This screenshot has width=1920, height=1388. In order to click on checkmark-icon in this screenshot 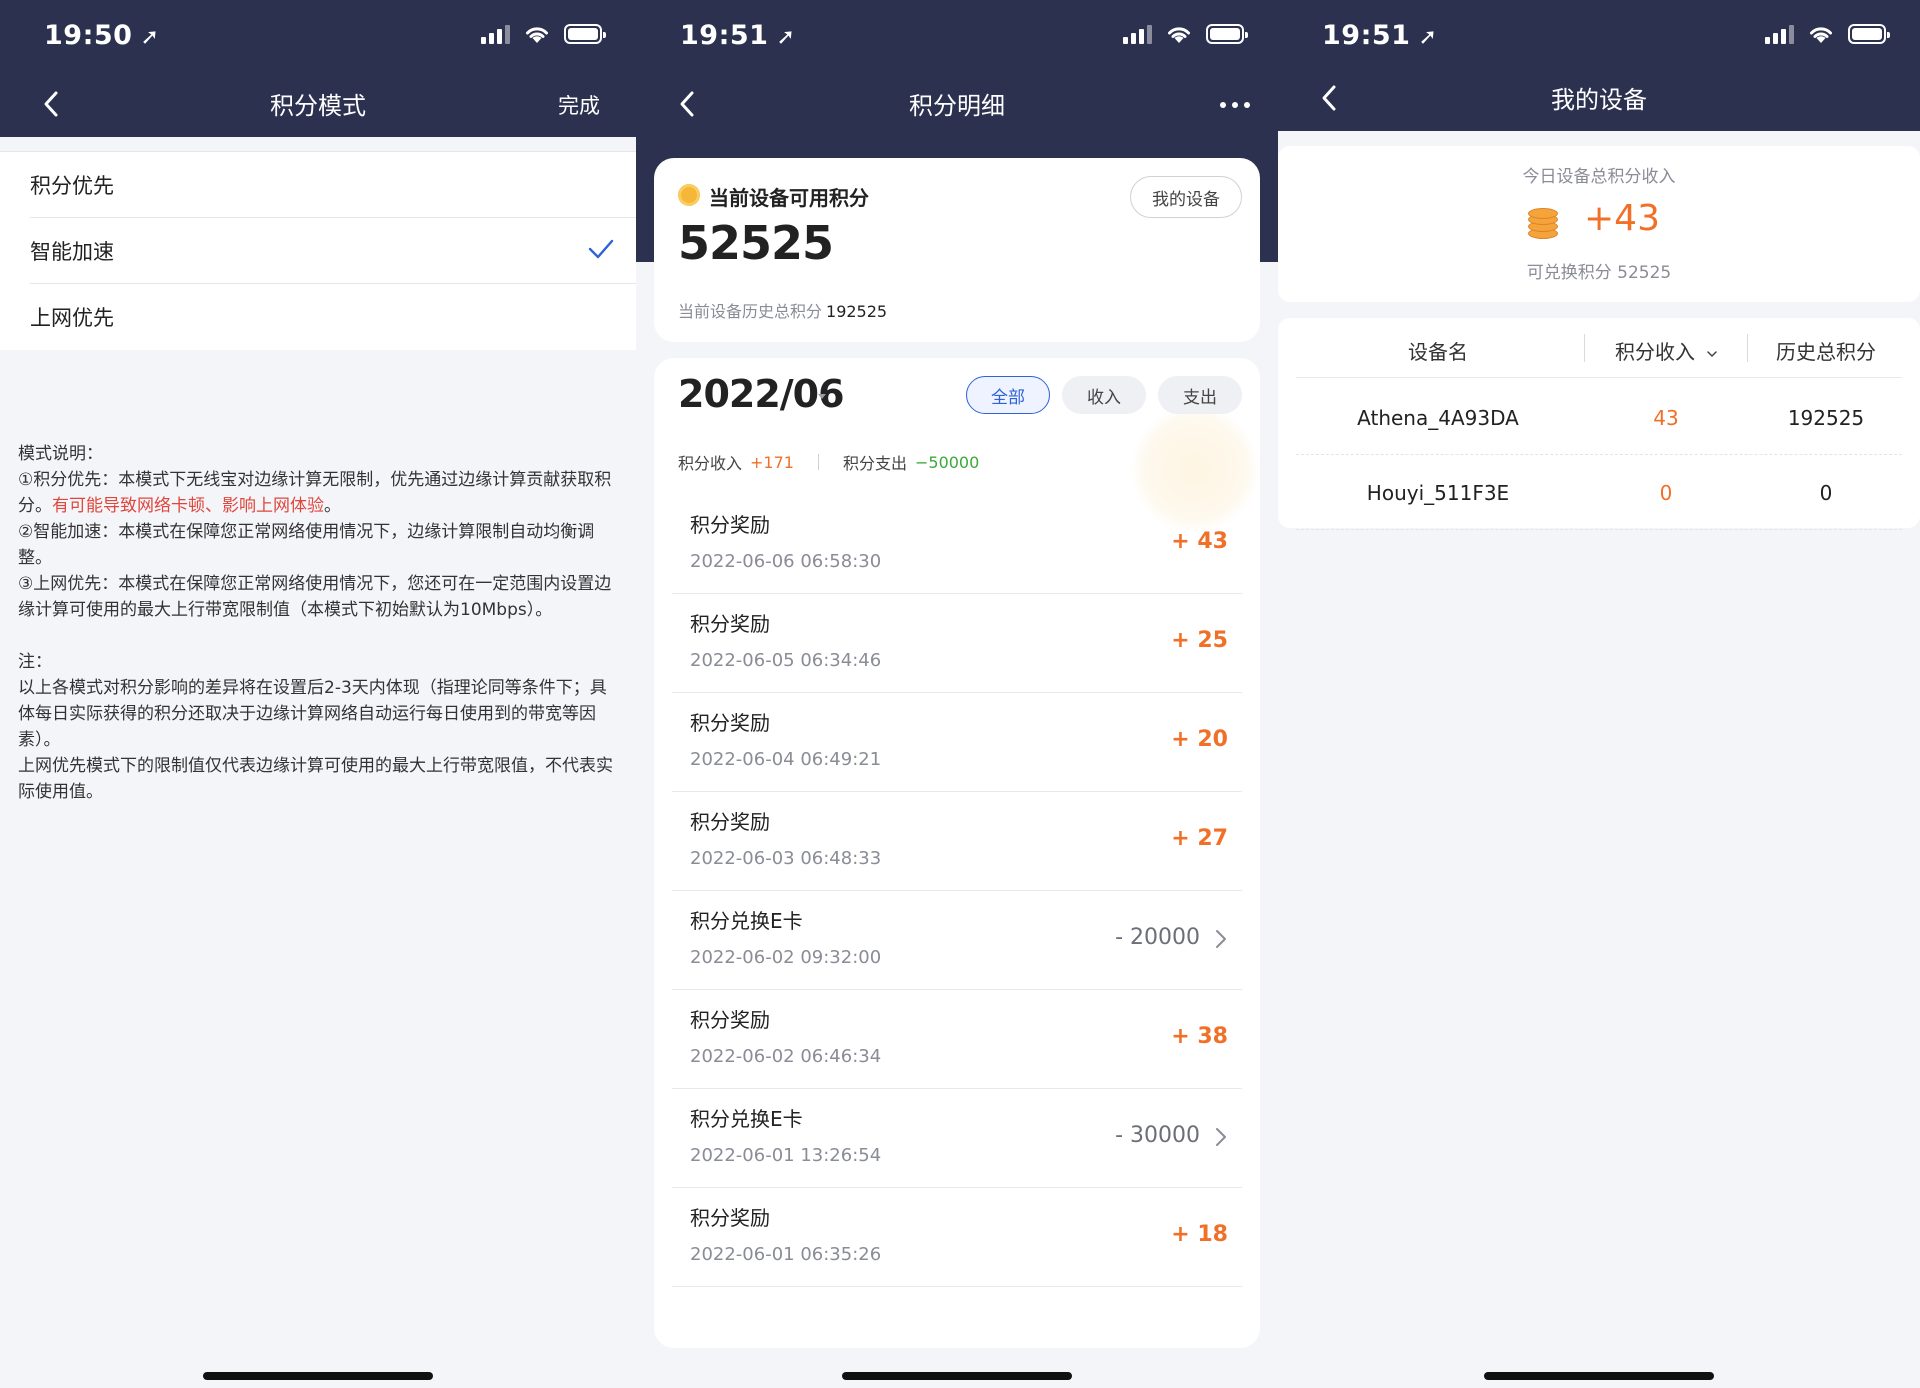, I will do `click(601, 249)`.